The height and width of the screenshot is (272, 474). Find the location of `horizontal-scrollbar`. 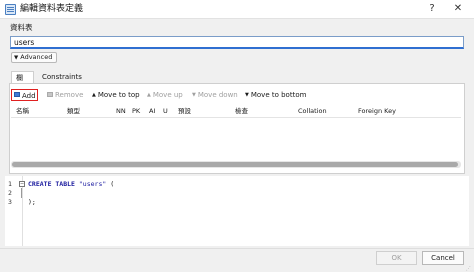

horizontal-scrollbar is located at coordinates (236, 164).